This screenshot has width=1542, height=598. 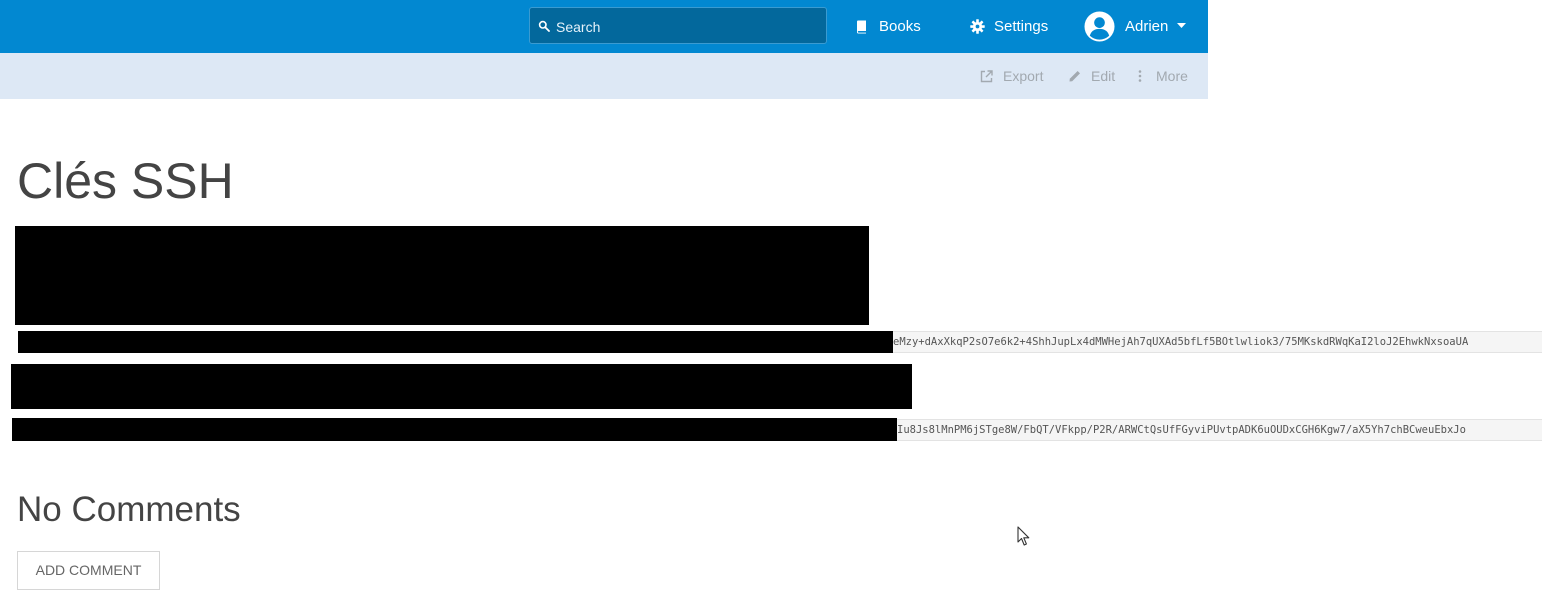 What do you see at coordinates (977, 26) in the screenshot?
I see `gear-icon` at bounding box center [977, 26].